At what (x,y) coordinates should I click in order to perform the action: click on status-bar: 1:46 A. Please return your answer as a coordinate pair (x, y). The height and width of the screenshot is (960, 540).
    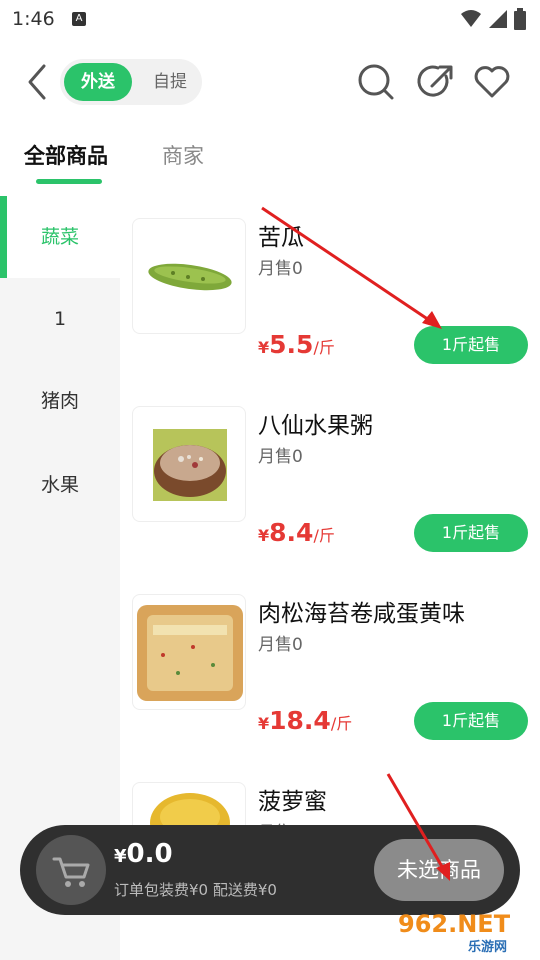
    Looking at the image, I should click on (270, 20).